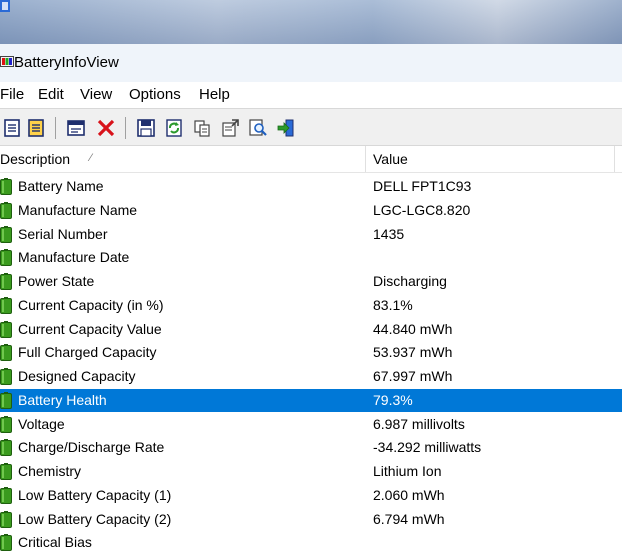 This screenshot has width=622, height=555. I want to click on column-header-description: Description, so click(35, 159).